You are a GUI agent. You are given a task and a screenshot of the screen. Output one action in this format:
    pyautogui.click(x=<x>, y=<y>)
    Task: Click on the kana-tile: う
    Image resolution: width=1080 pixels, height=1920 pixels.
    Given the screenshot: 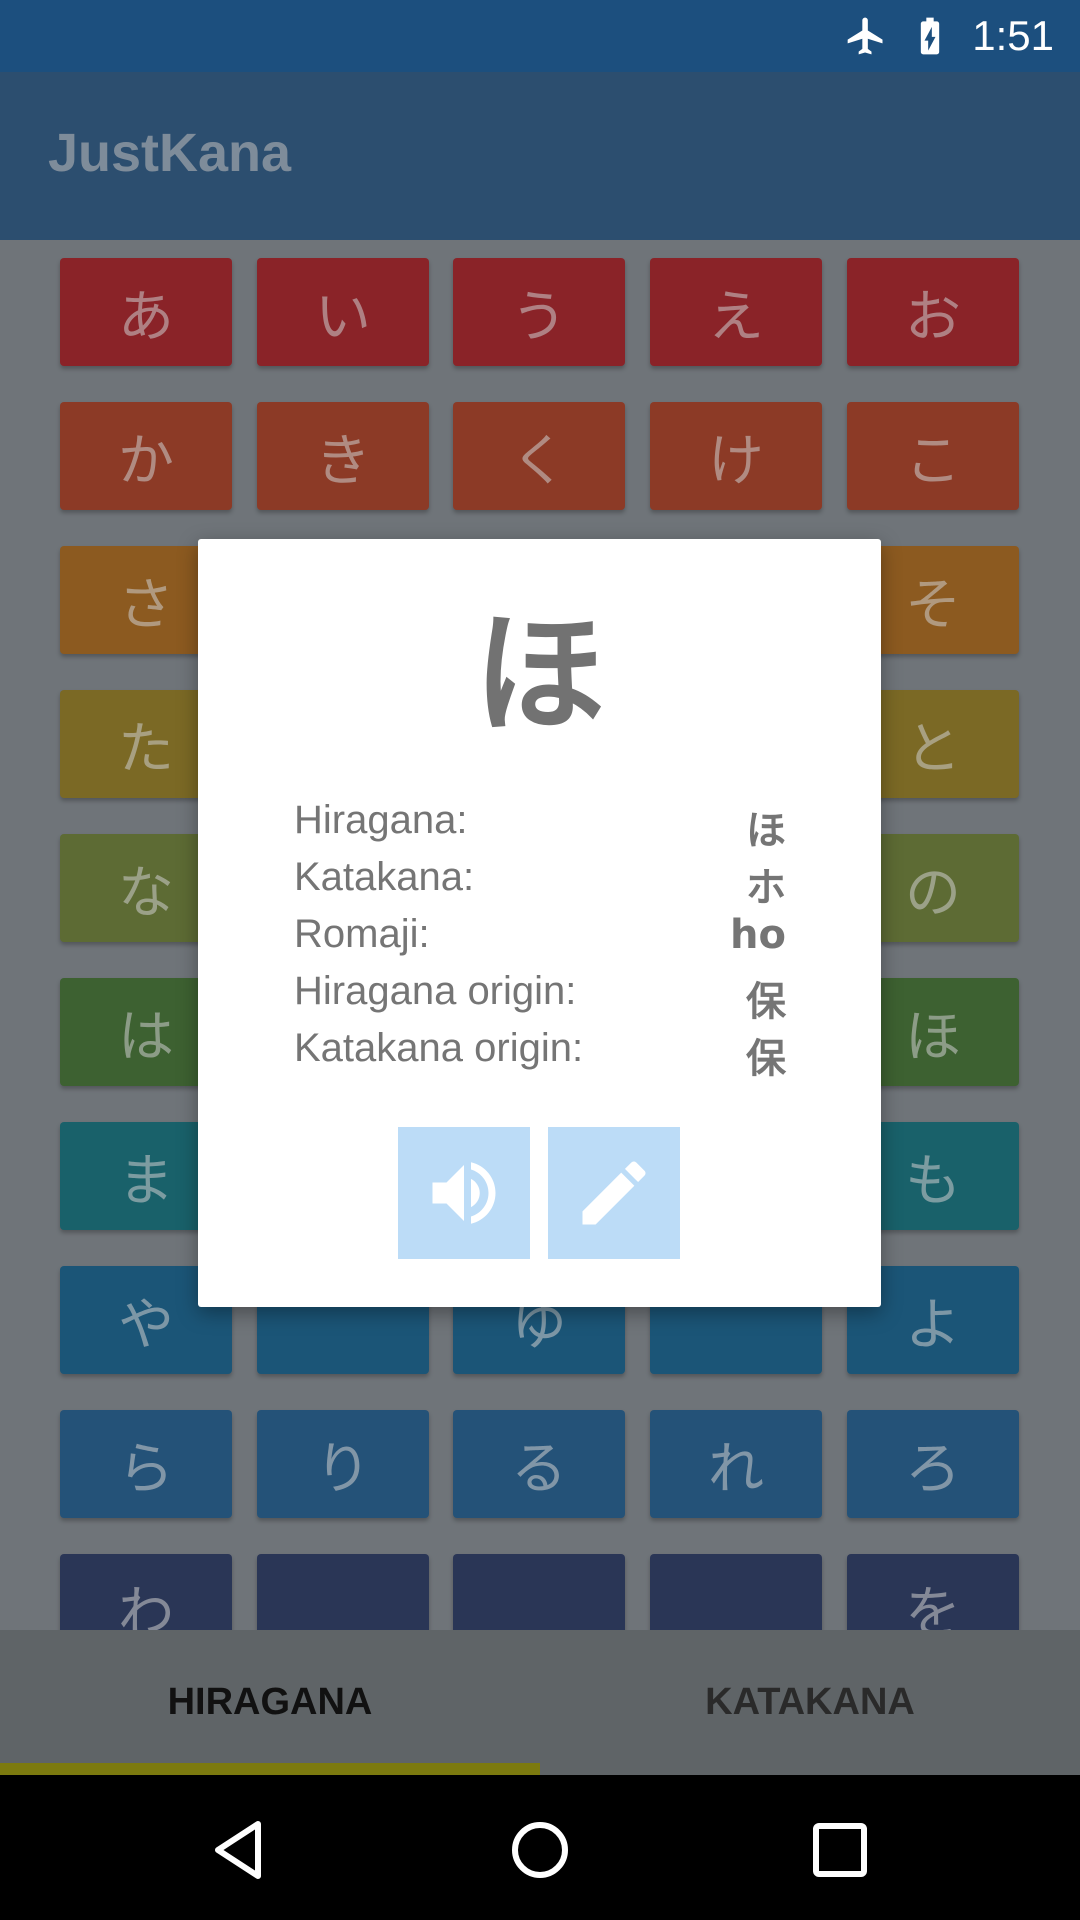 What is the action you would take?
    pyautogui.click(x=539, y=312)
    